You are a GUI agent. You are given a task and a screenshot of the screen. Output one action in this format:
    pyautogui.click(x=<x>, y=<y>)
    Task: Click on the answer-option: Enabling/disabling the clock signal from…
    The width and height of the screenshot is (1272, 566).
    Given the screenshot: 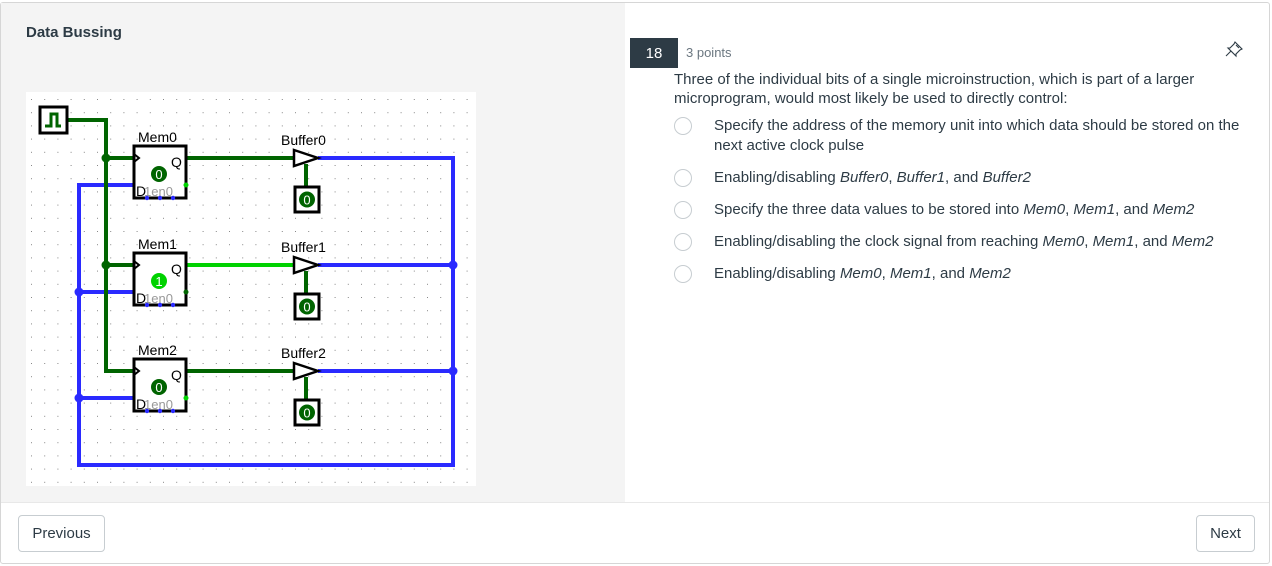 What is the action you would take?
    pyautogui.click(x=964, y=242)
    